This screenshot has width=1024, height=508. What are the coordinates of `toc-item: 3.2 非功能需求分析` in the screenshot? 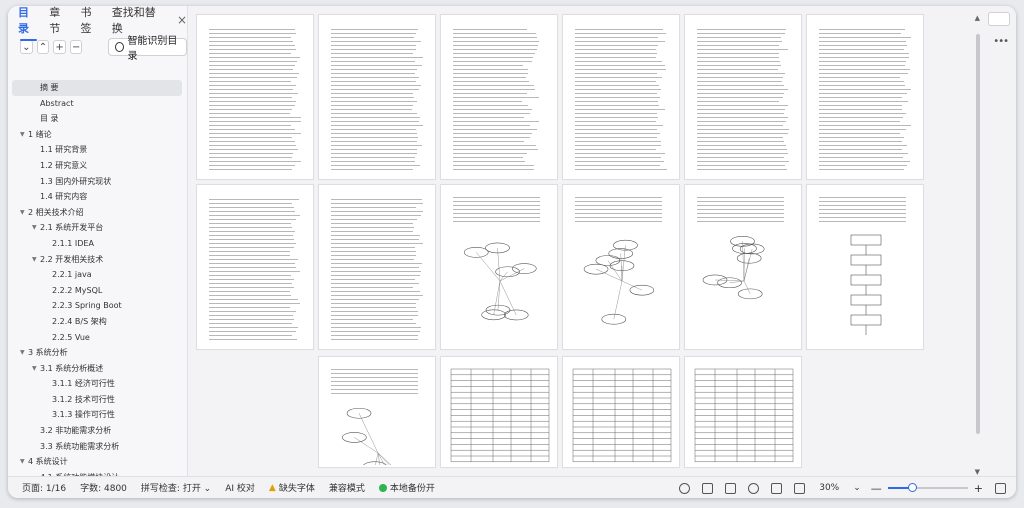 It's located at (97, 431).